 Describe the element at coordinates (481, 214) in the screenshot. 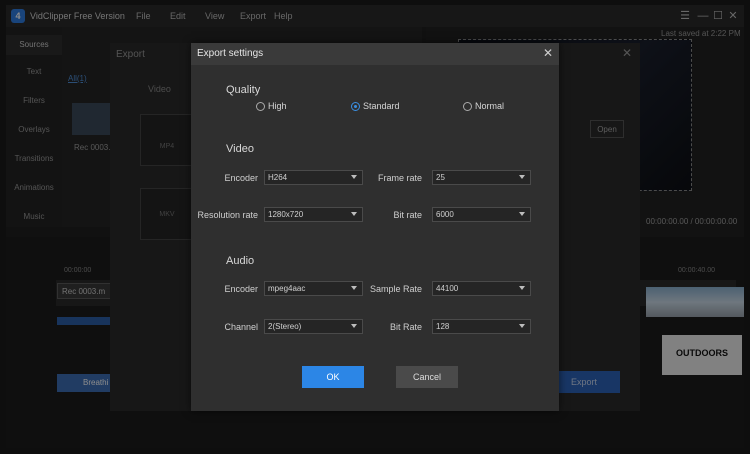

I see `video-bit-rate-select: 6000` at that location.